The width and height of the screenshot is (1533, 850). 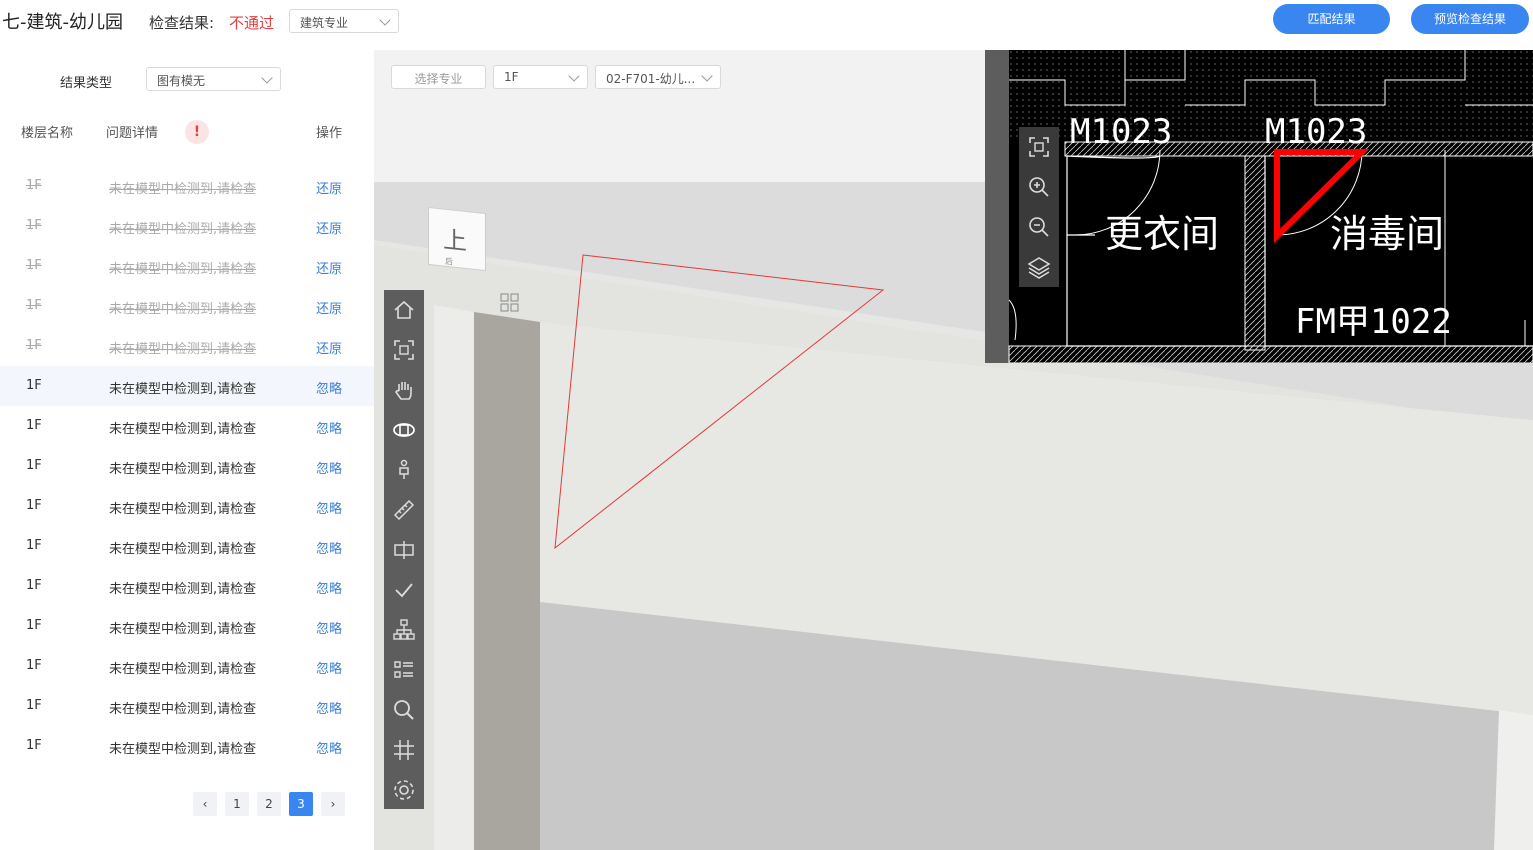 What do you see at coordinates (47, 133) in the screenshot?
I see `column-header-floor: 楼层名称` at bounding box center [47, 133].